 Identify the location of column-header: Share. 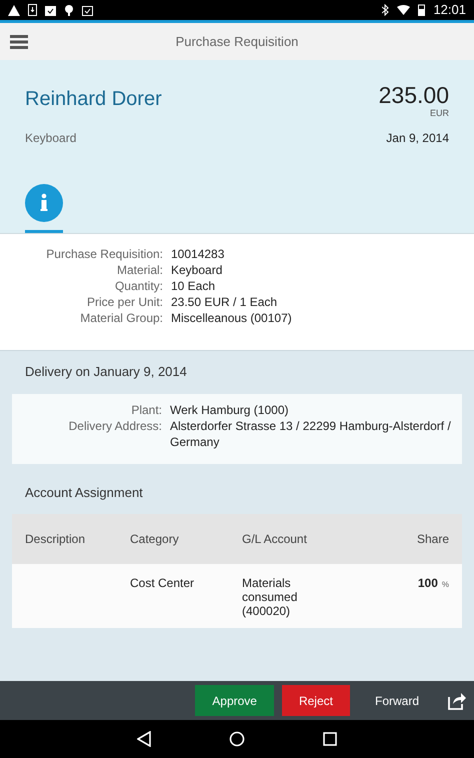
(432, 539).